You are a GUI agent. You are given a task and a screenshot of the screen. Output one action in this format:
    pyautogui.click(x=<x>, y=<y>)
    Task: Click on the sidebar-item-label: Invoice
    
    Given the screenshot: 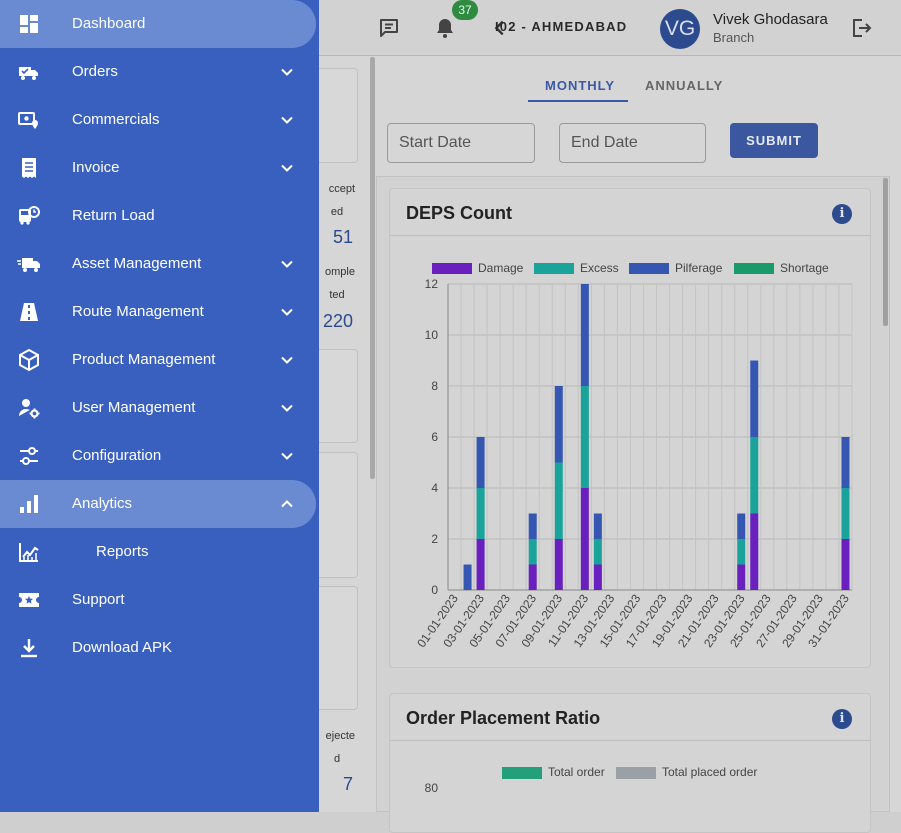 What is the action you would take?
    pyautogui.click(x=96, y=167)
    